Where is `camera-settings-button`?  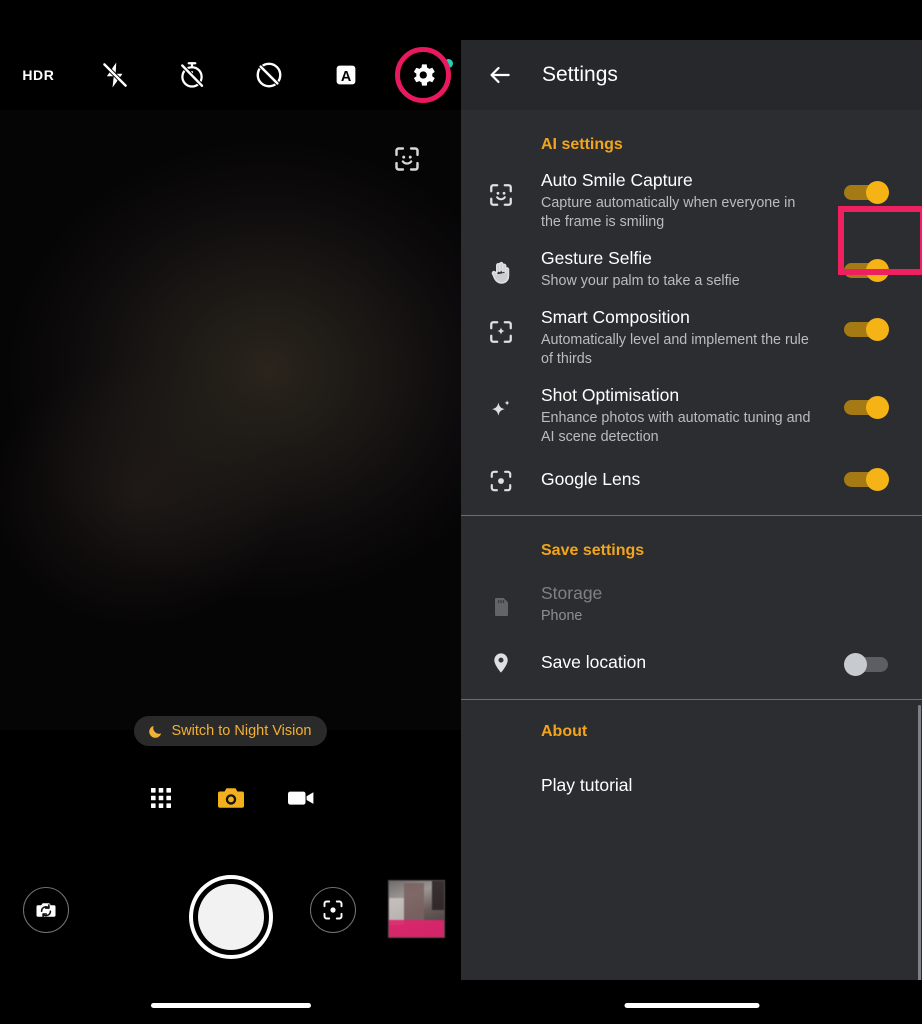
camera-settings-button is located at coordinates (422, 75).